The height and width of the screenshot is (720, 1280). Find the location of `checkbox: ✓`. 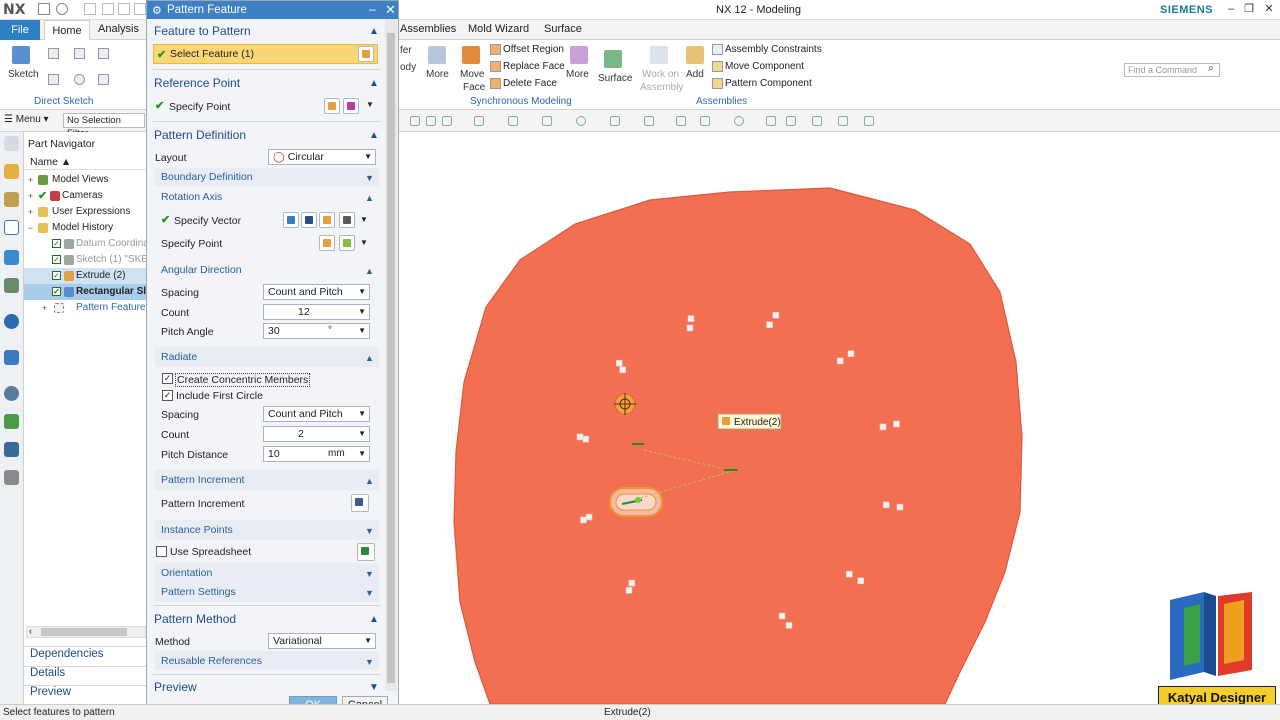

checkbox: ✓ is located at coordinates (56, 243).